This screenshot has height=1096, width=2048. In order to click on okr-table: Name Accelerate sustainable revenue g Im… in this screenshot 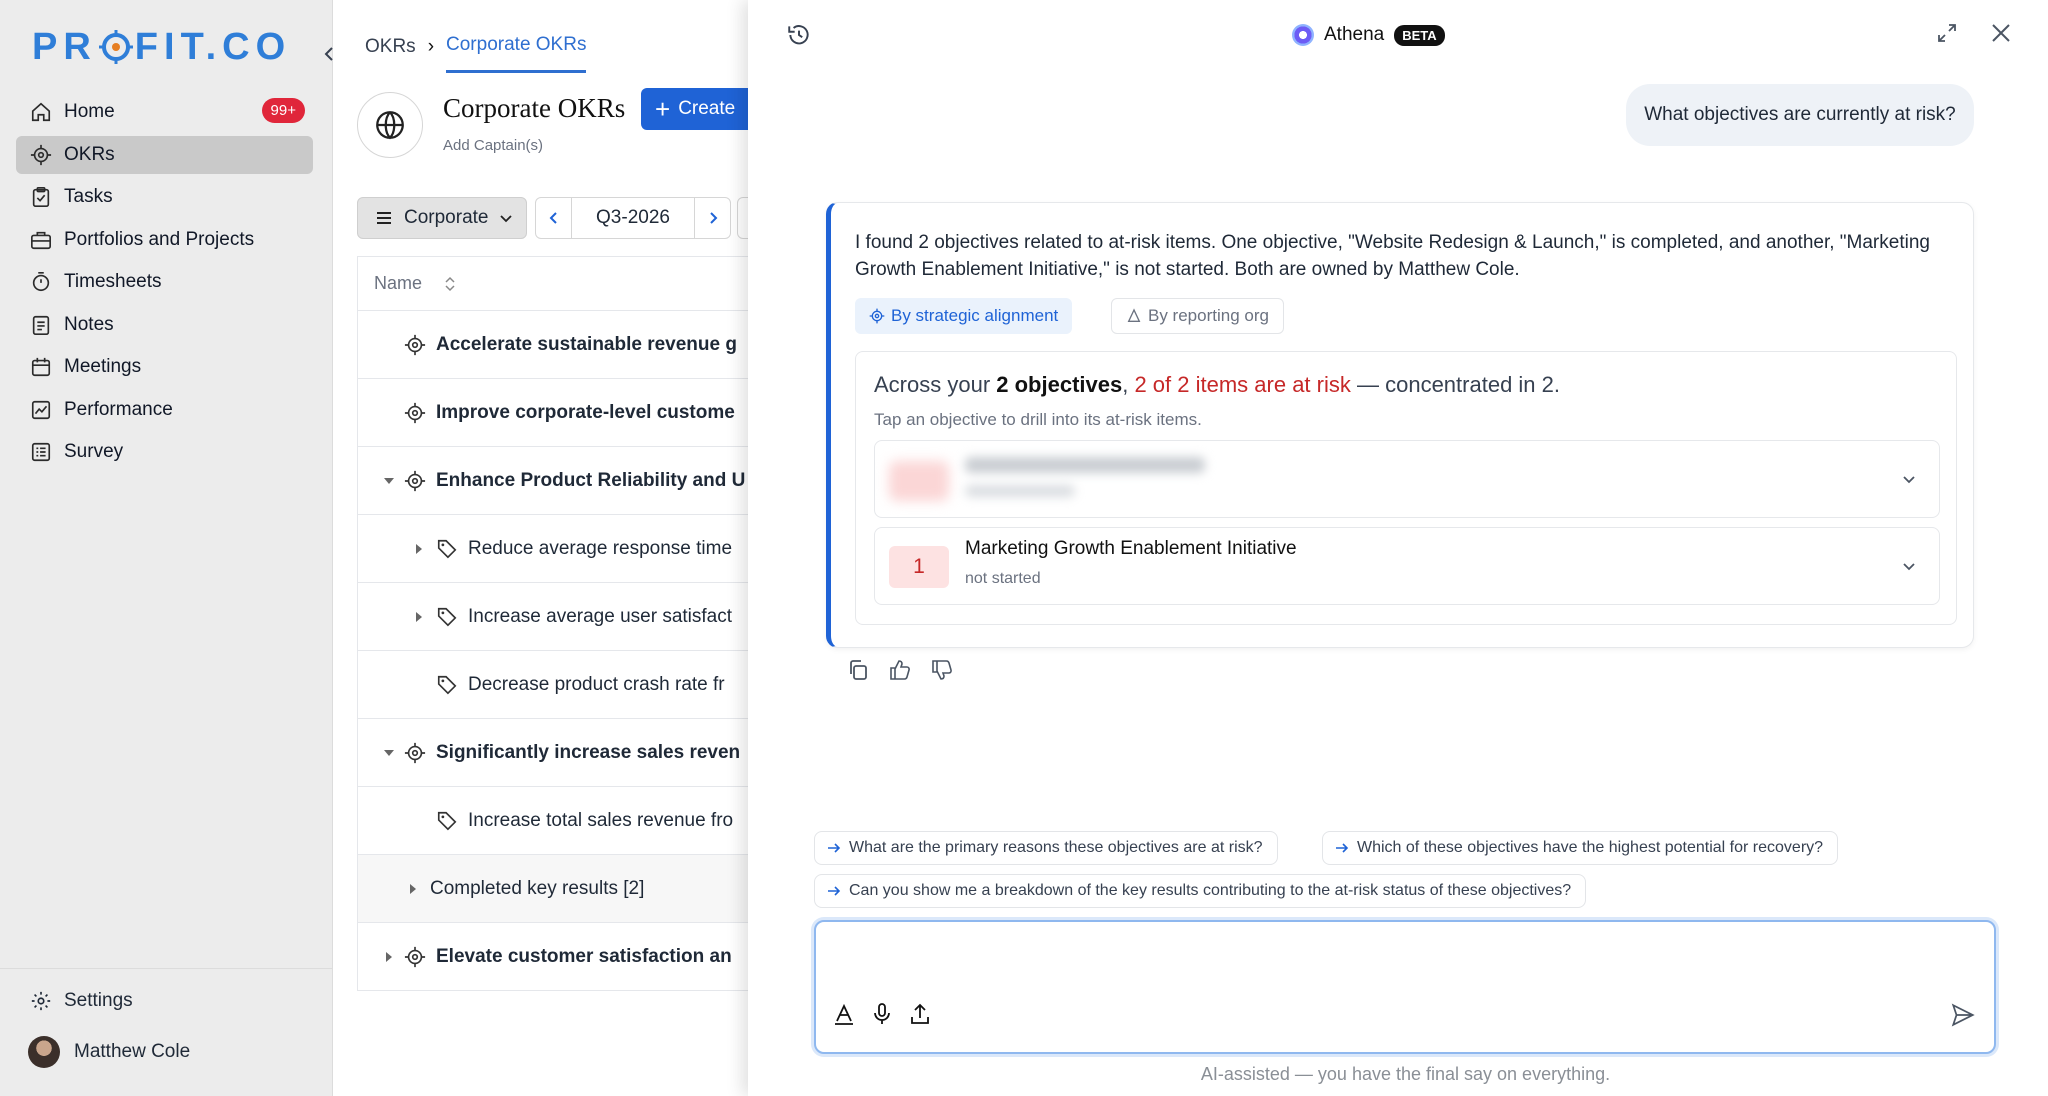, I will do `click(552, 623)`.